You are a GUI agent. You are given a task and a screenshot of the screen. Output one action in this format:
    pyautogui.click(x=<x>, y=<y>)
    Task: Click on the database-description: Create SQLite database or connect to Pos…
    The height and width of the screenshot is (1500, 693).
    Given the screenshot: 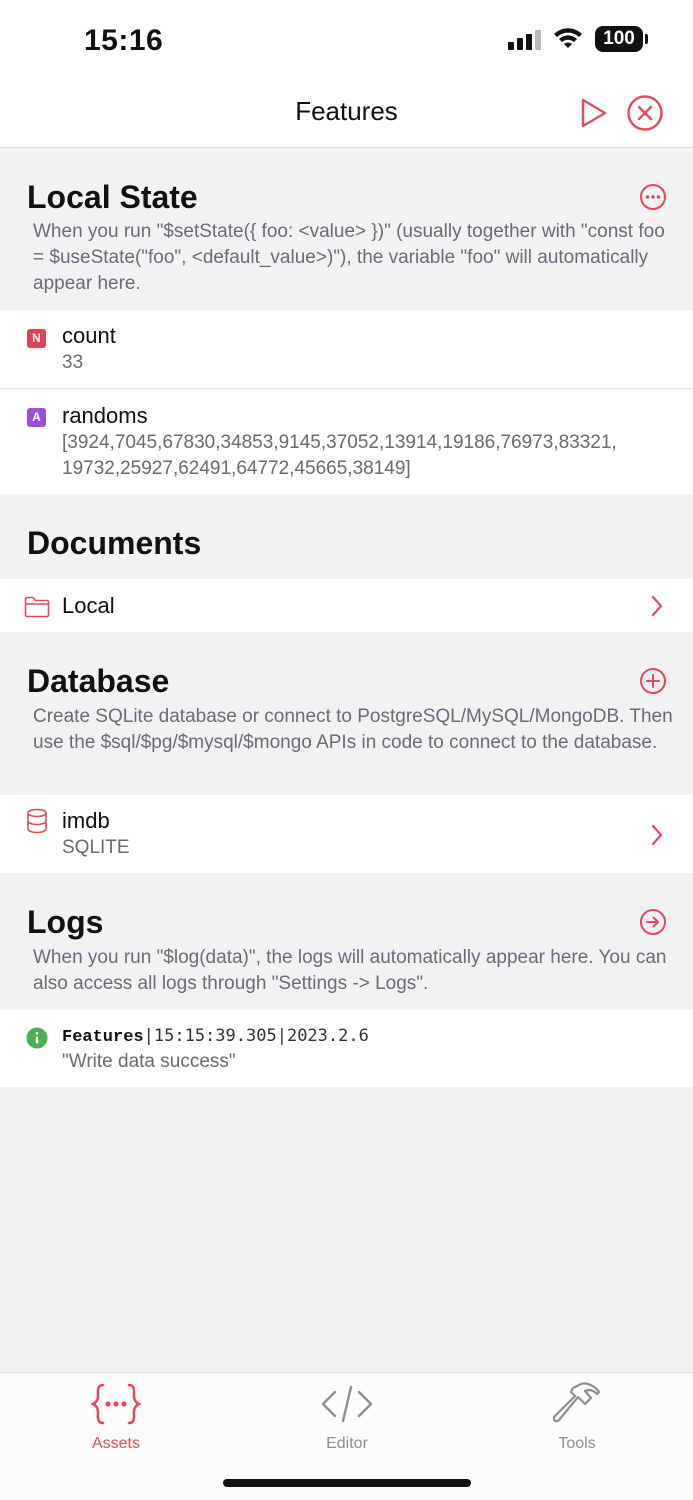 What is the action you would take?
    pyautogui.click(x=353, y=729)
    